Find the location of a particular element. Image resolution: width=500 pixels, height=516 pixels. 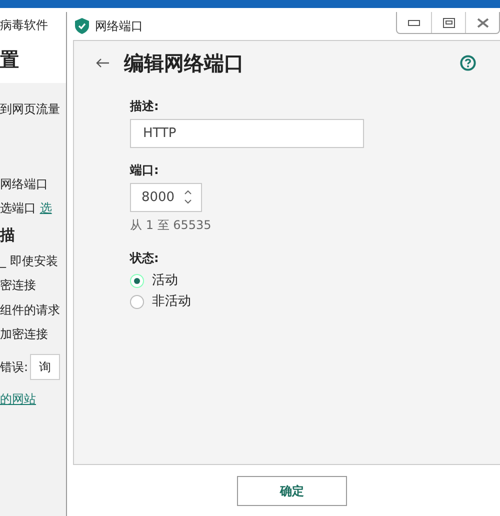

help-icon is located at coordinates (468, 63).